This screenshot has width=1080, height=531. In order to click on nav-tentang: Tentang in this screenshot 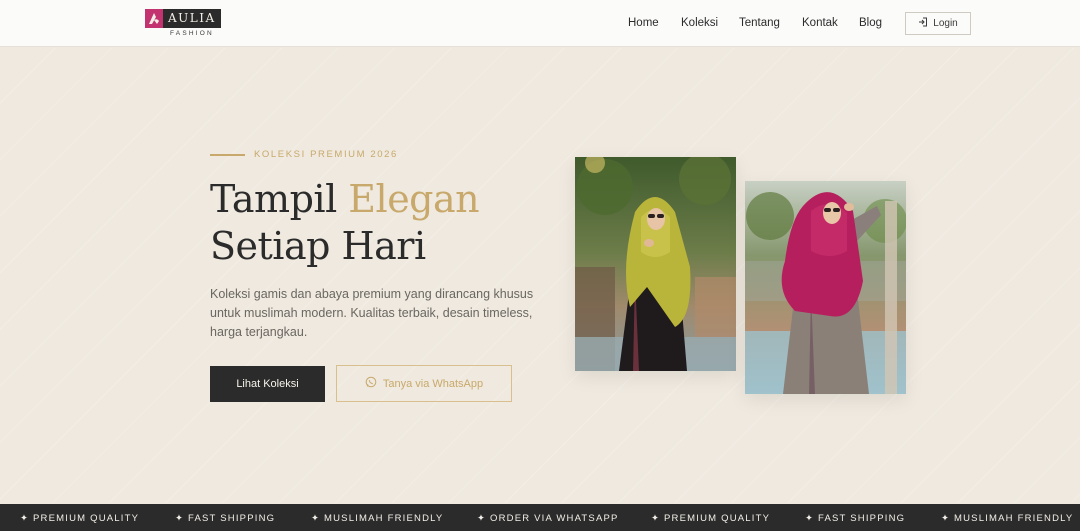, I will do `click(759, 23)`.